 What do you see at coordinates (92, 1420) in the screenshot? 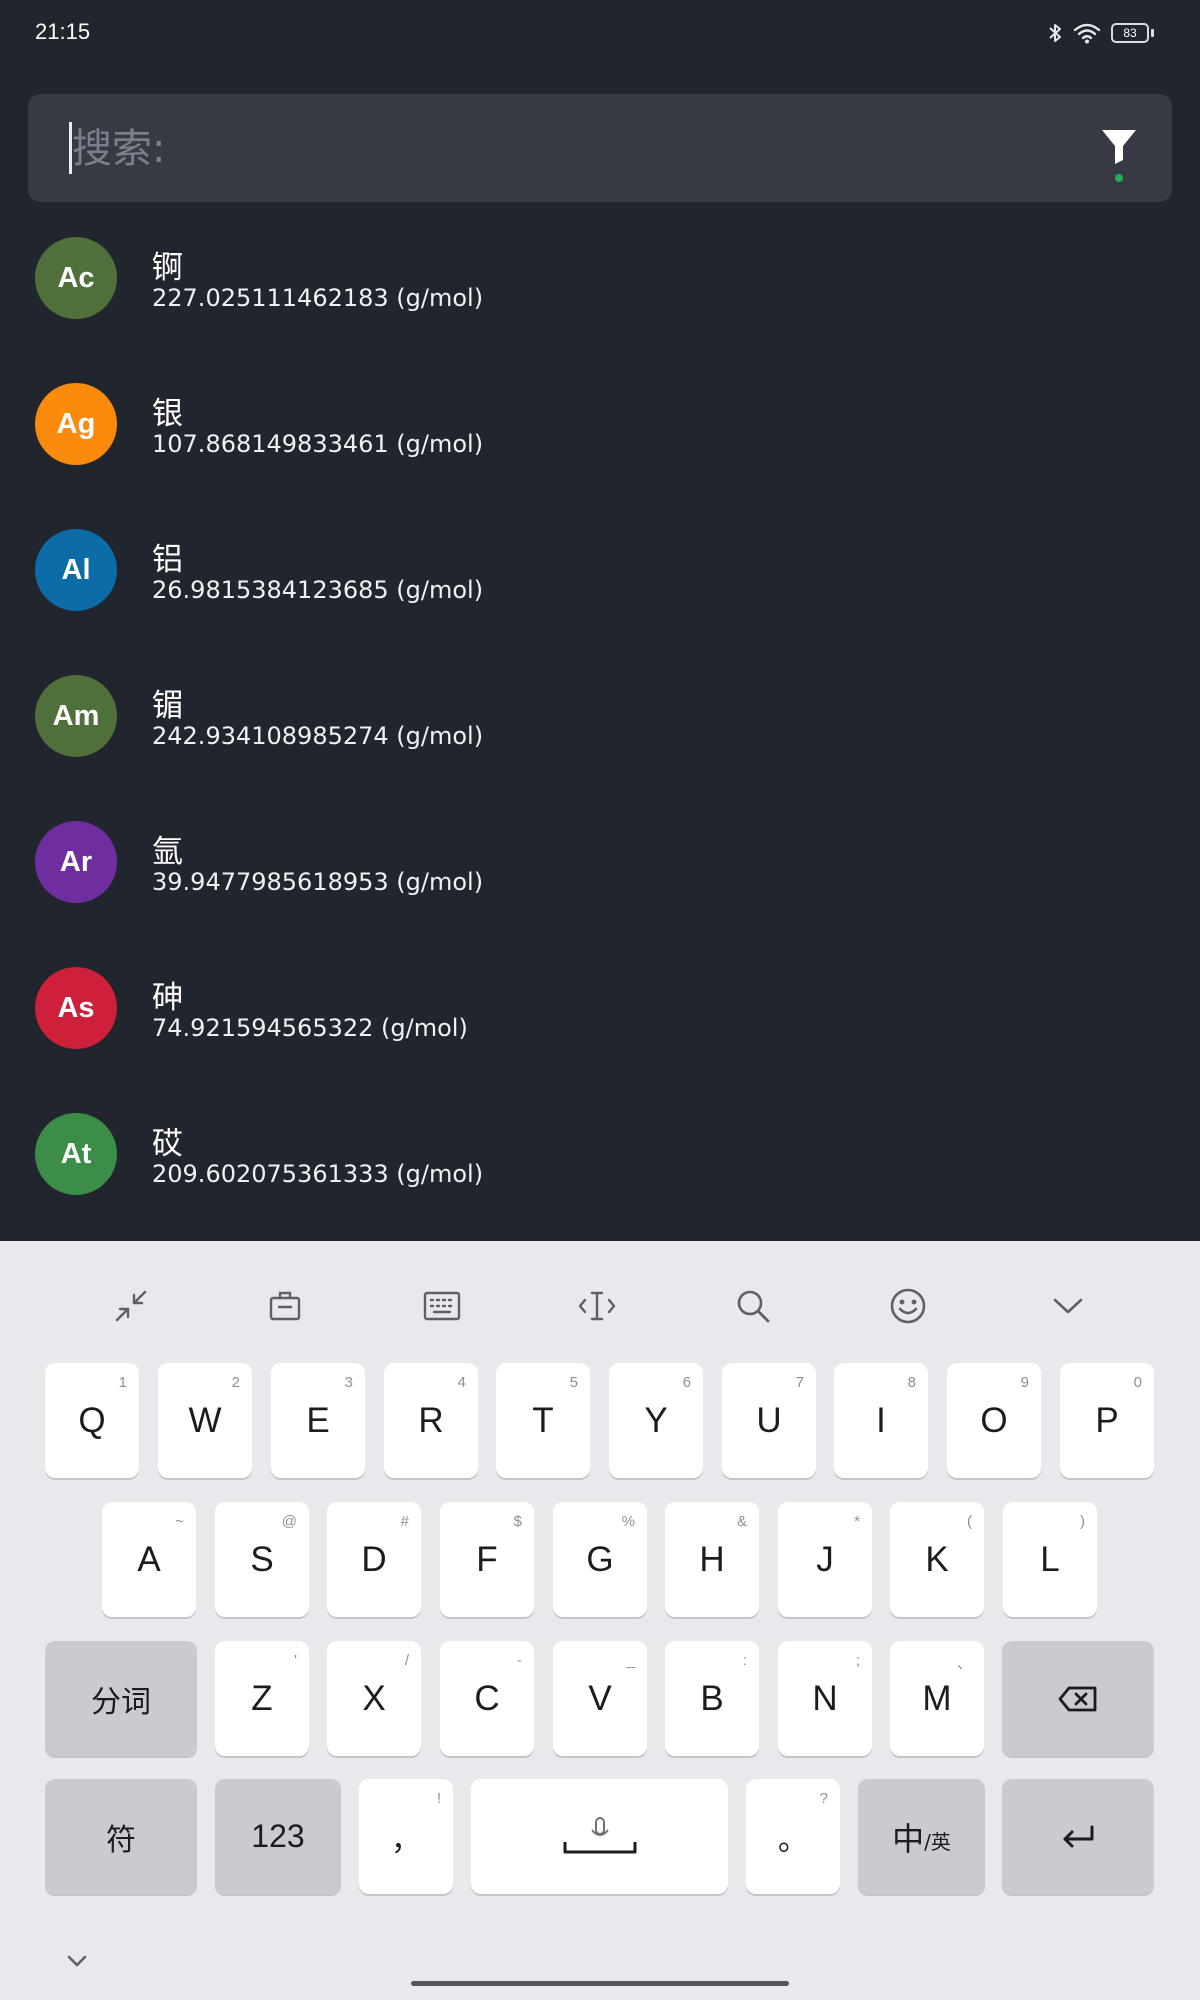
I see `key-q: Q1` at bounding box center [92, 1420].